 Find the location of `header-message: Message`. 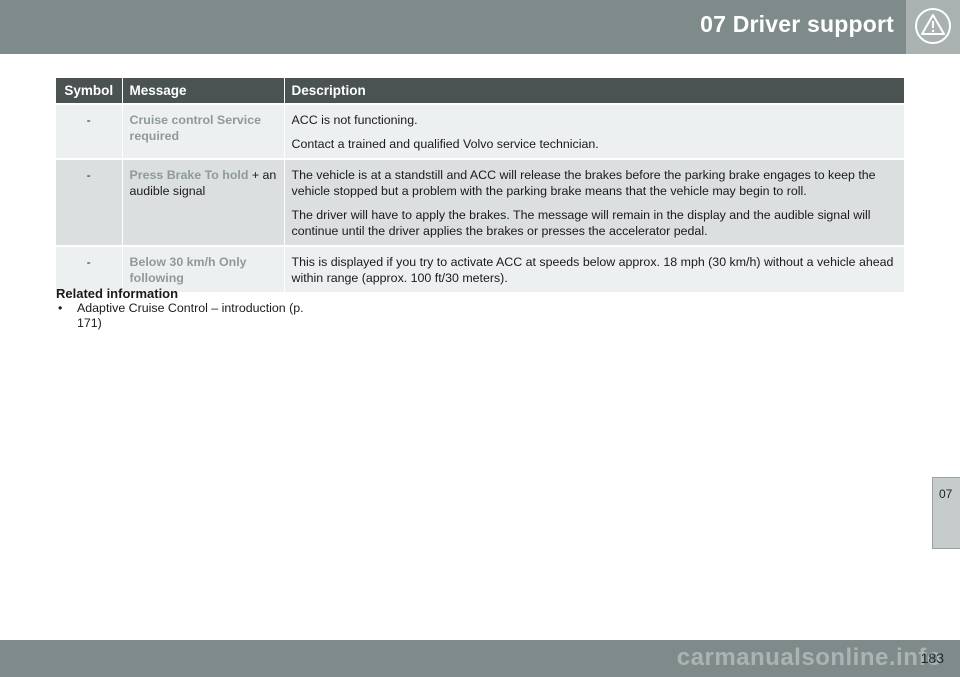

header-message: Message is located at coordinates (203, 91).